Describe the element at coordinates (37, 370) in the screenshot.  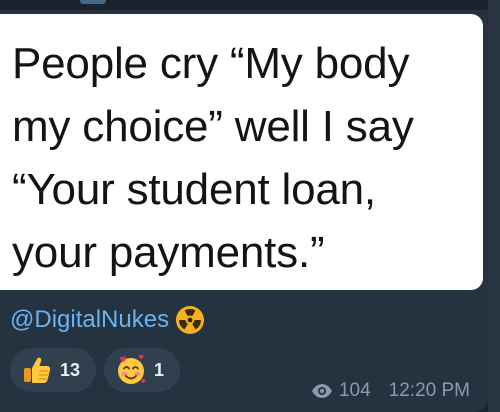
I see `thumbs-up-icon` at that location.